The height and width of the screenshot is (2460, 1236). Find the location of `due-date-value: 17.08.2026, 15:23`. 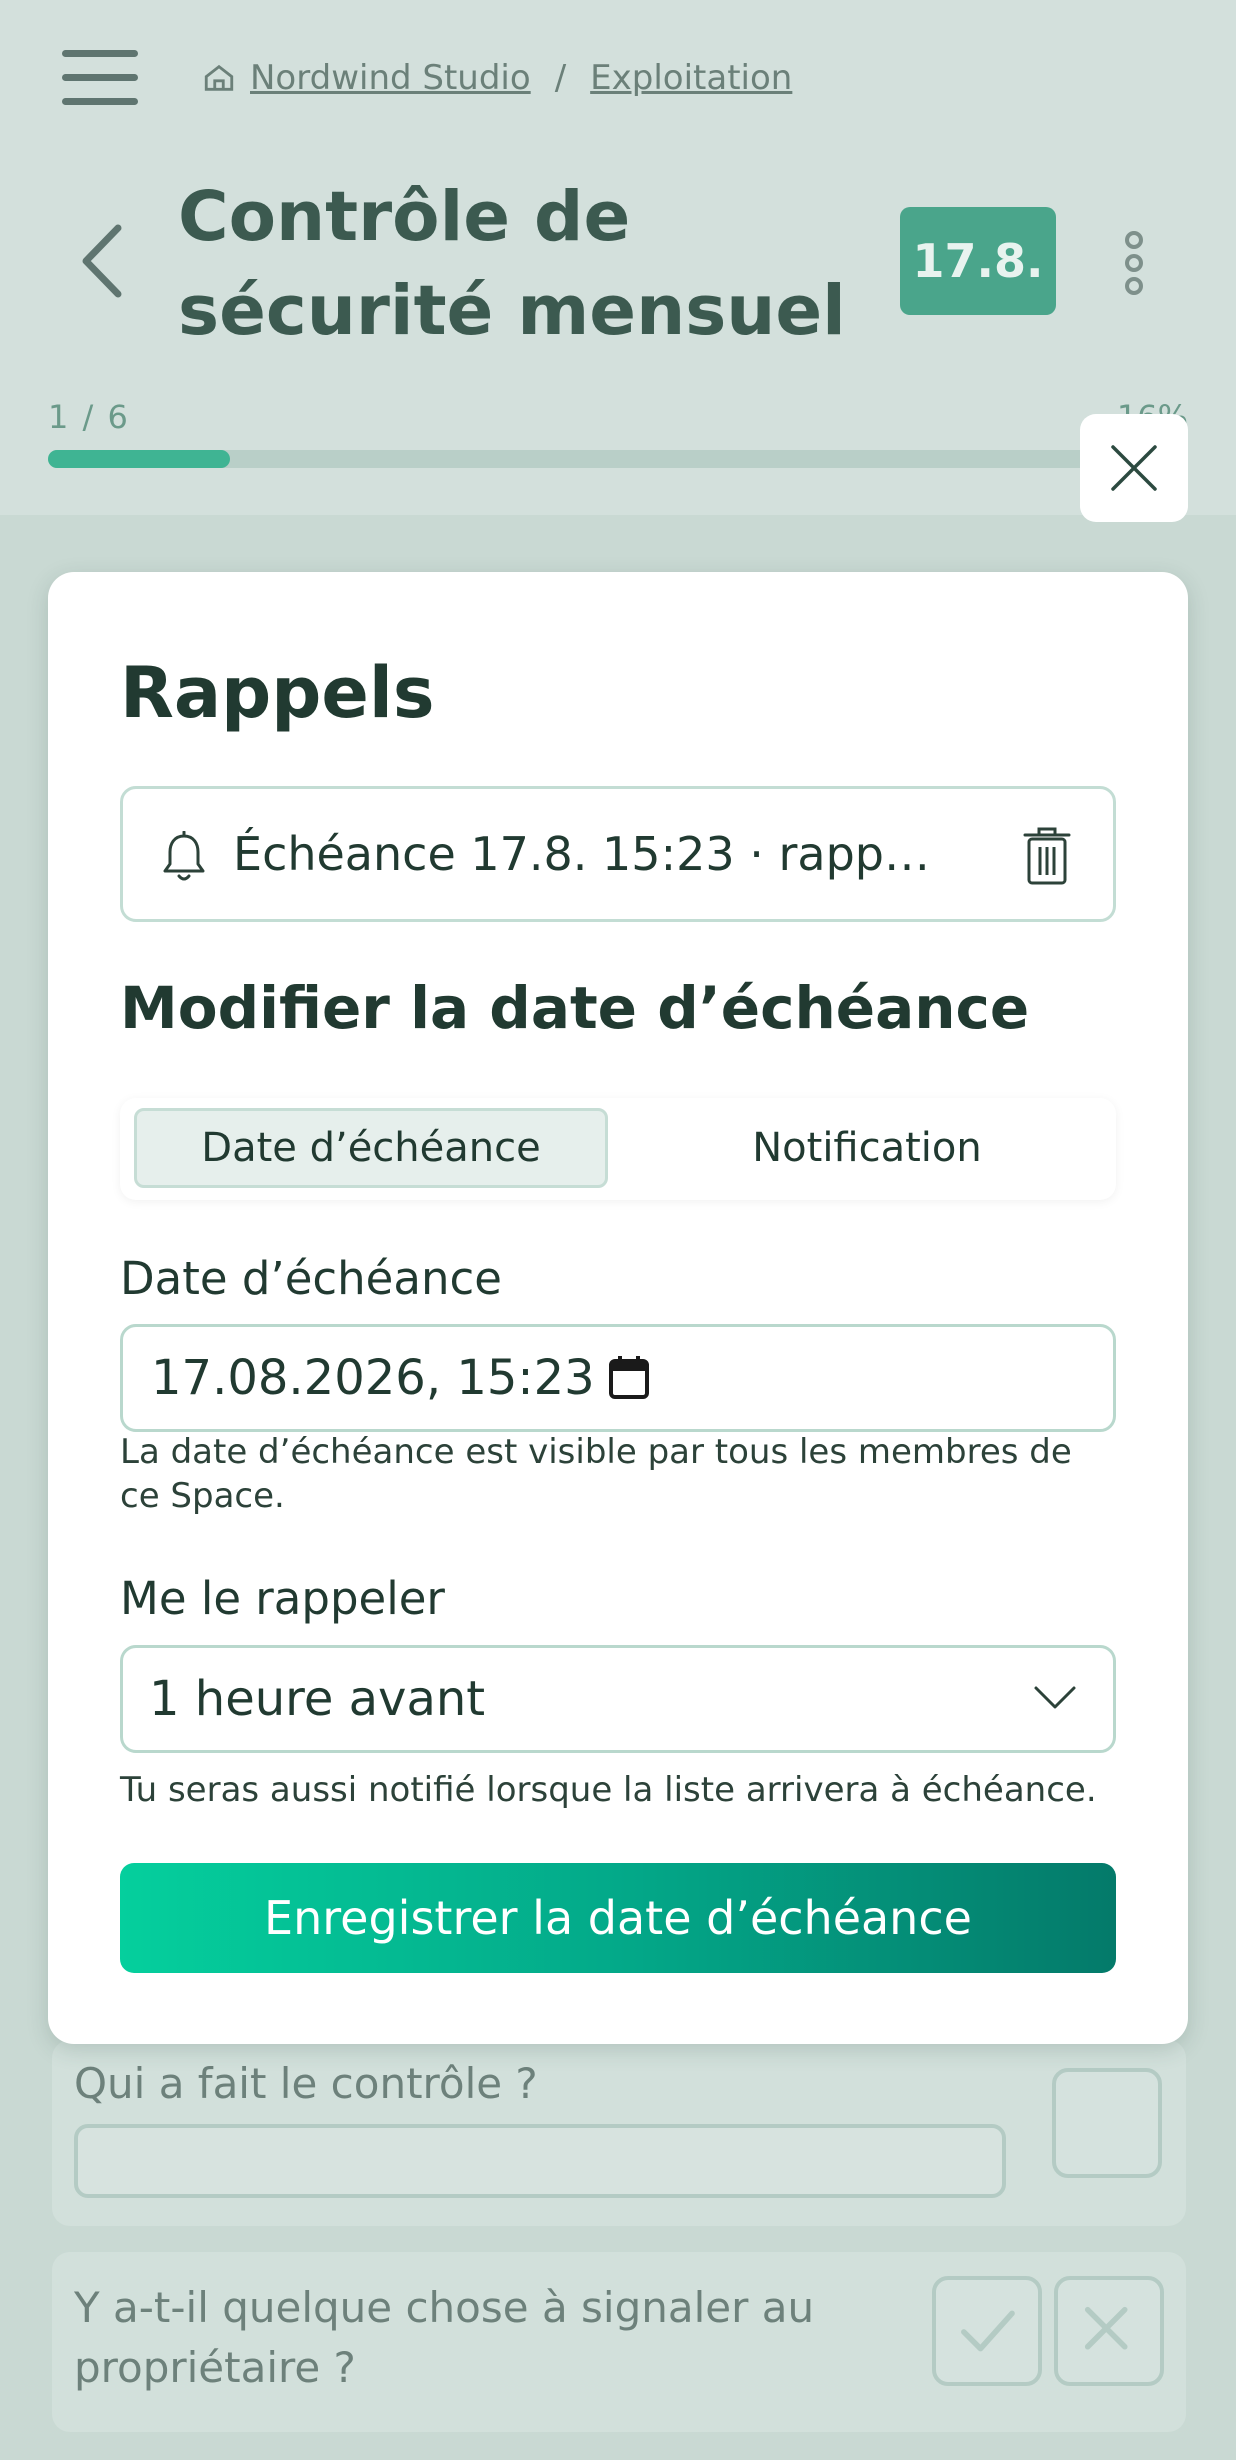

due-date-value: 17.08.2026, 15:23 is located at coordinates (373, 1378).